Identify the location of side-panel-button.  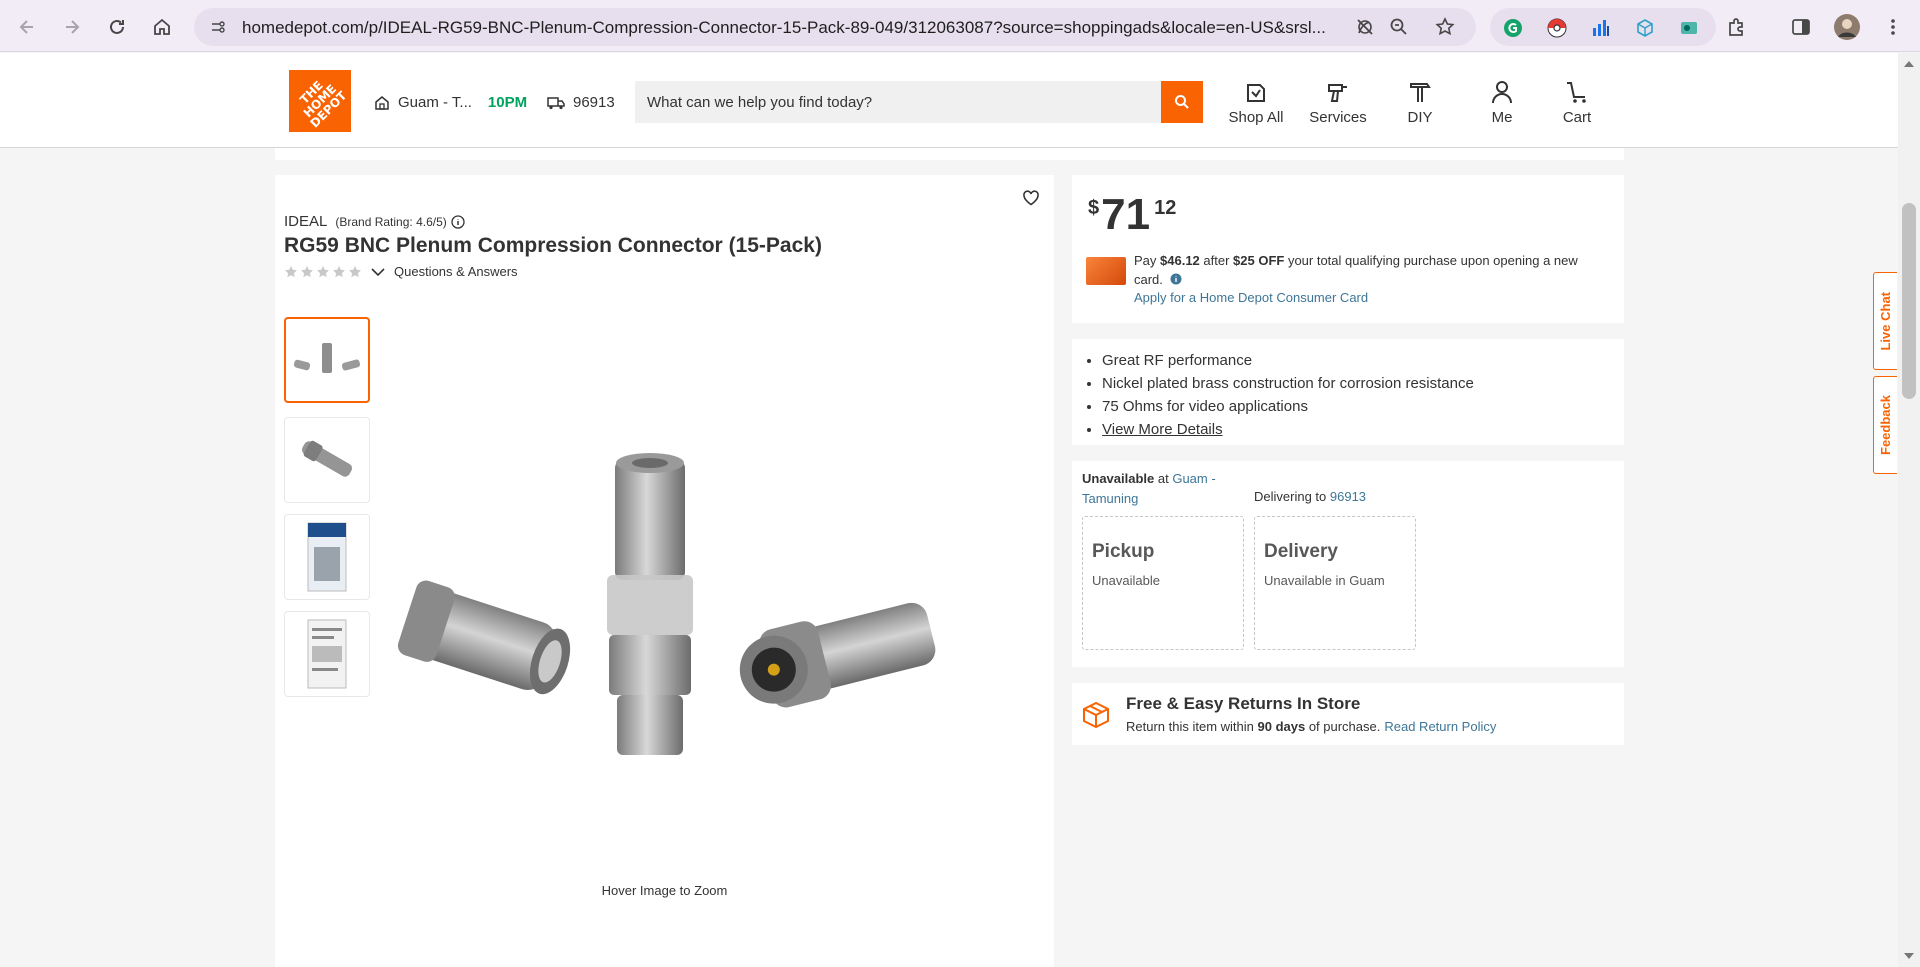
(1801, 27).